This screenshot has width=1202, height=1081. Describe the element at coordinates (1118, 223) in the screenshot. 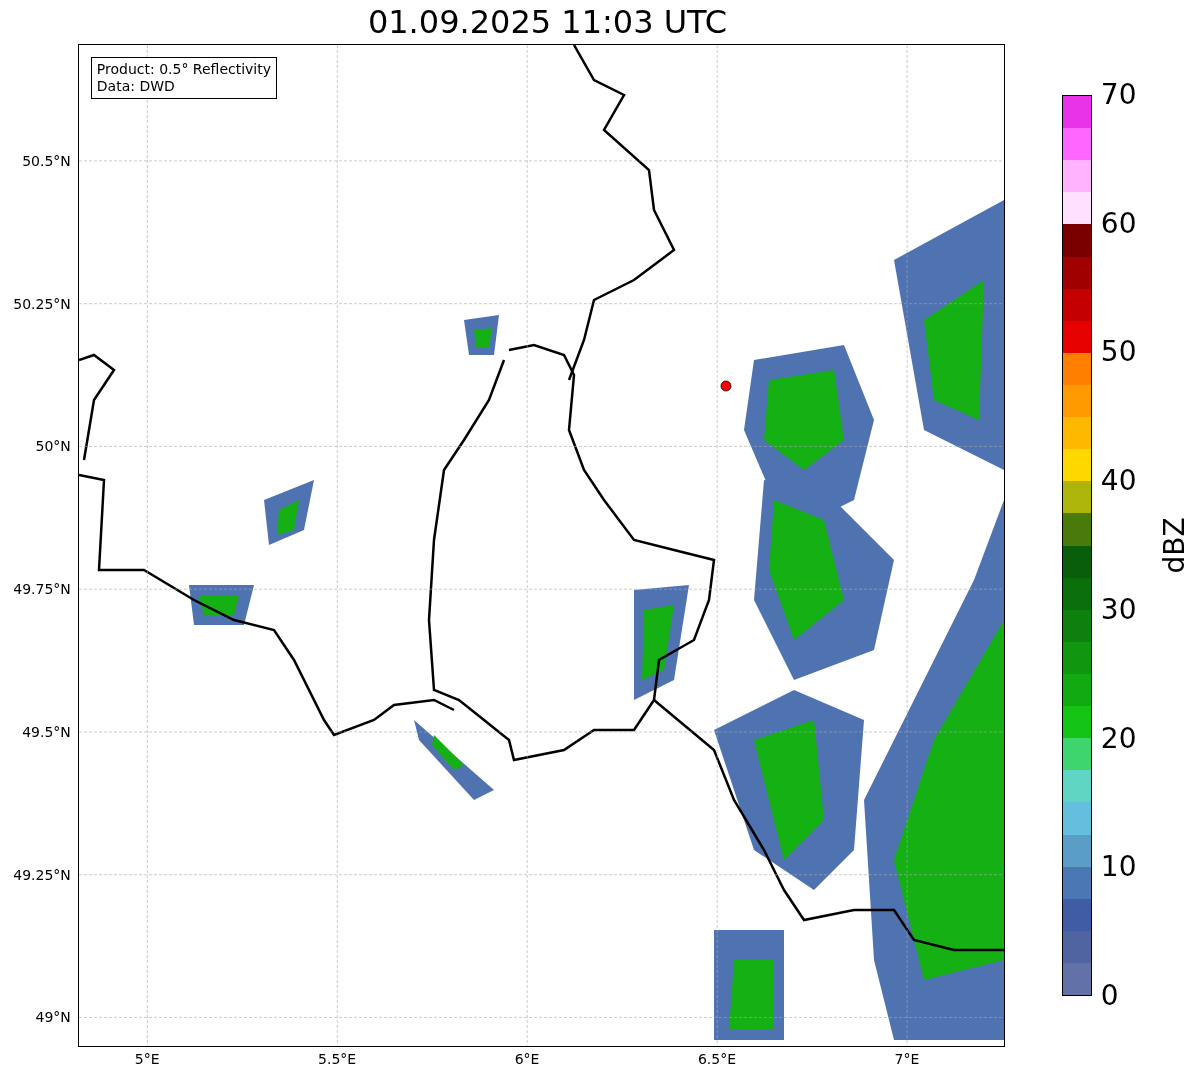

I see `scale-label: 60` at that location.